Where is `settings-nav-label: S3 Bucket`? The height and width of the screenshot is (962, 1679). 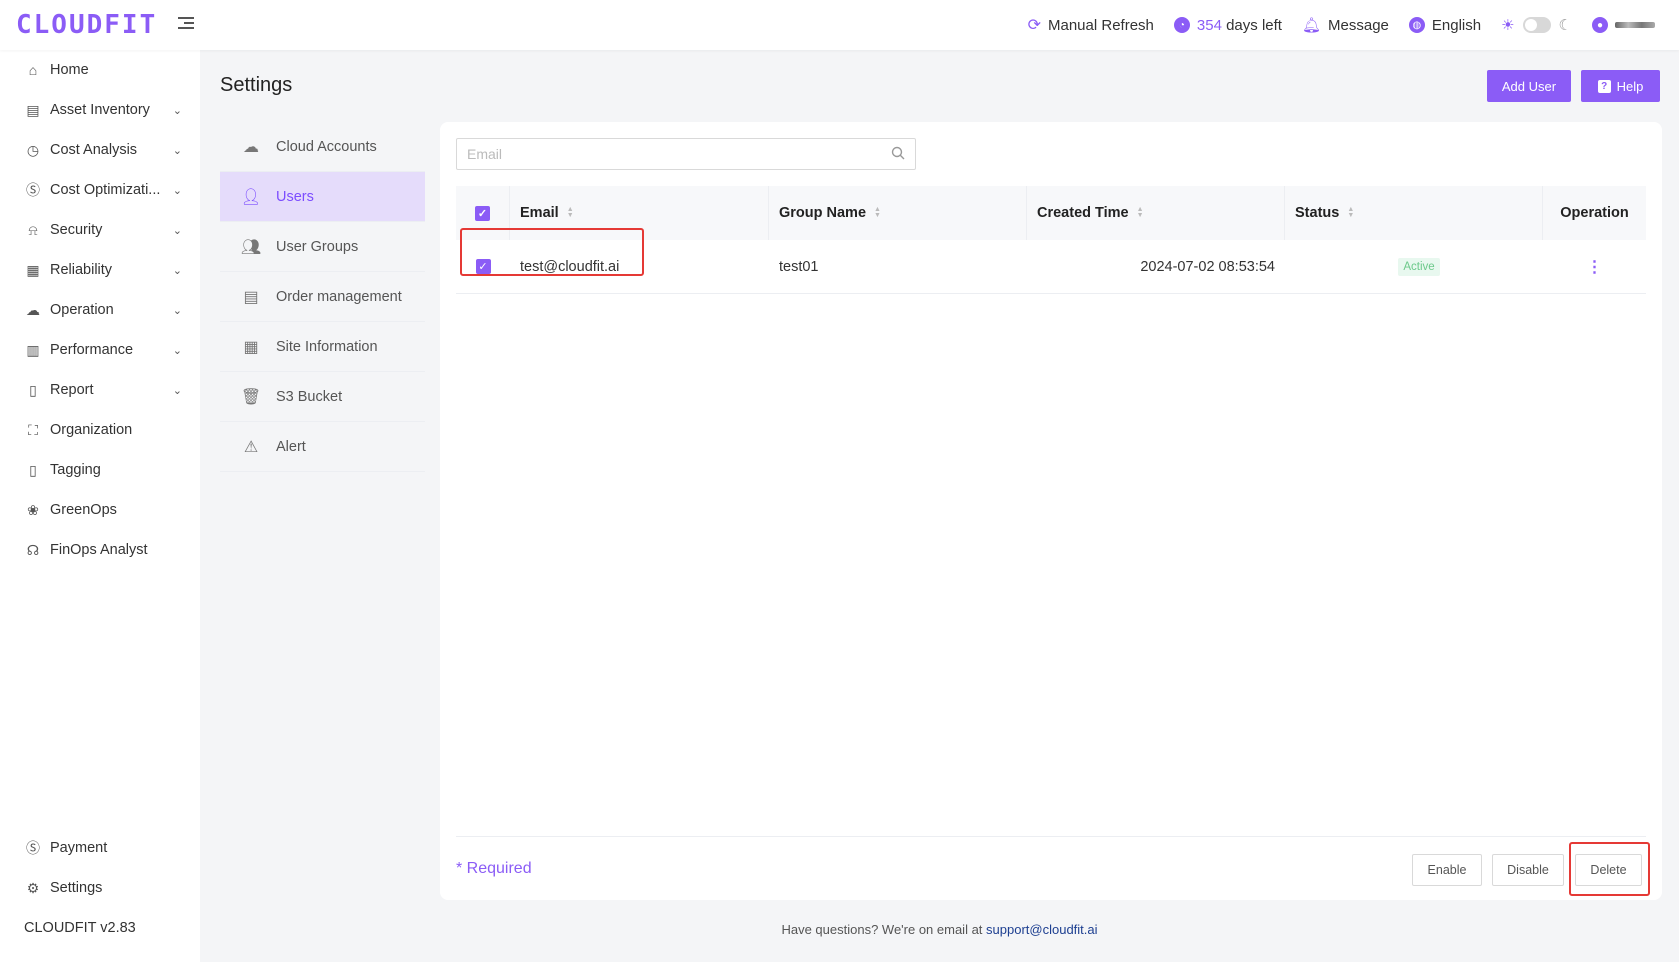 settings-nav-label: S3 Bucket is located at coordinates (309, 396).